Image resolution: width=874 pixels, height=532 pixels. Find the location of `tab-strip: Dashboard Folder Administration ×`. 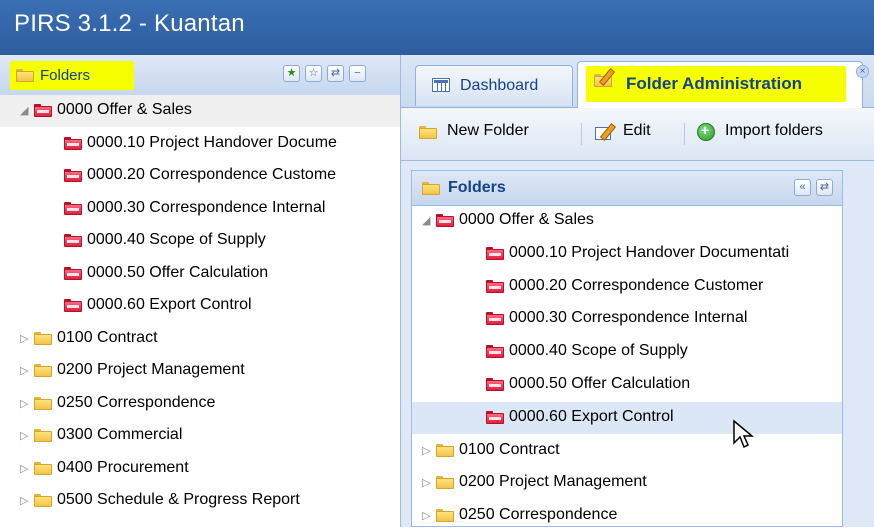

tab-strip: Dashboard Folder Administration × is located at coordinates (637, 81).